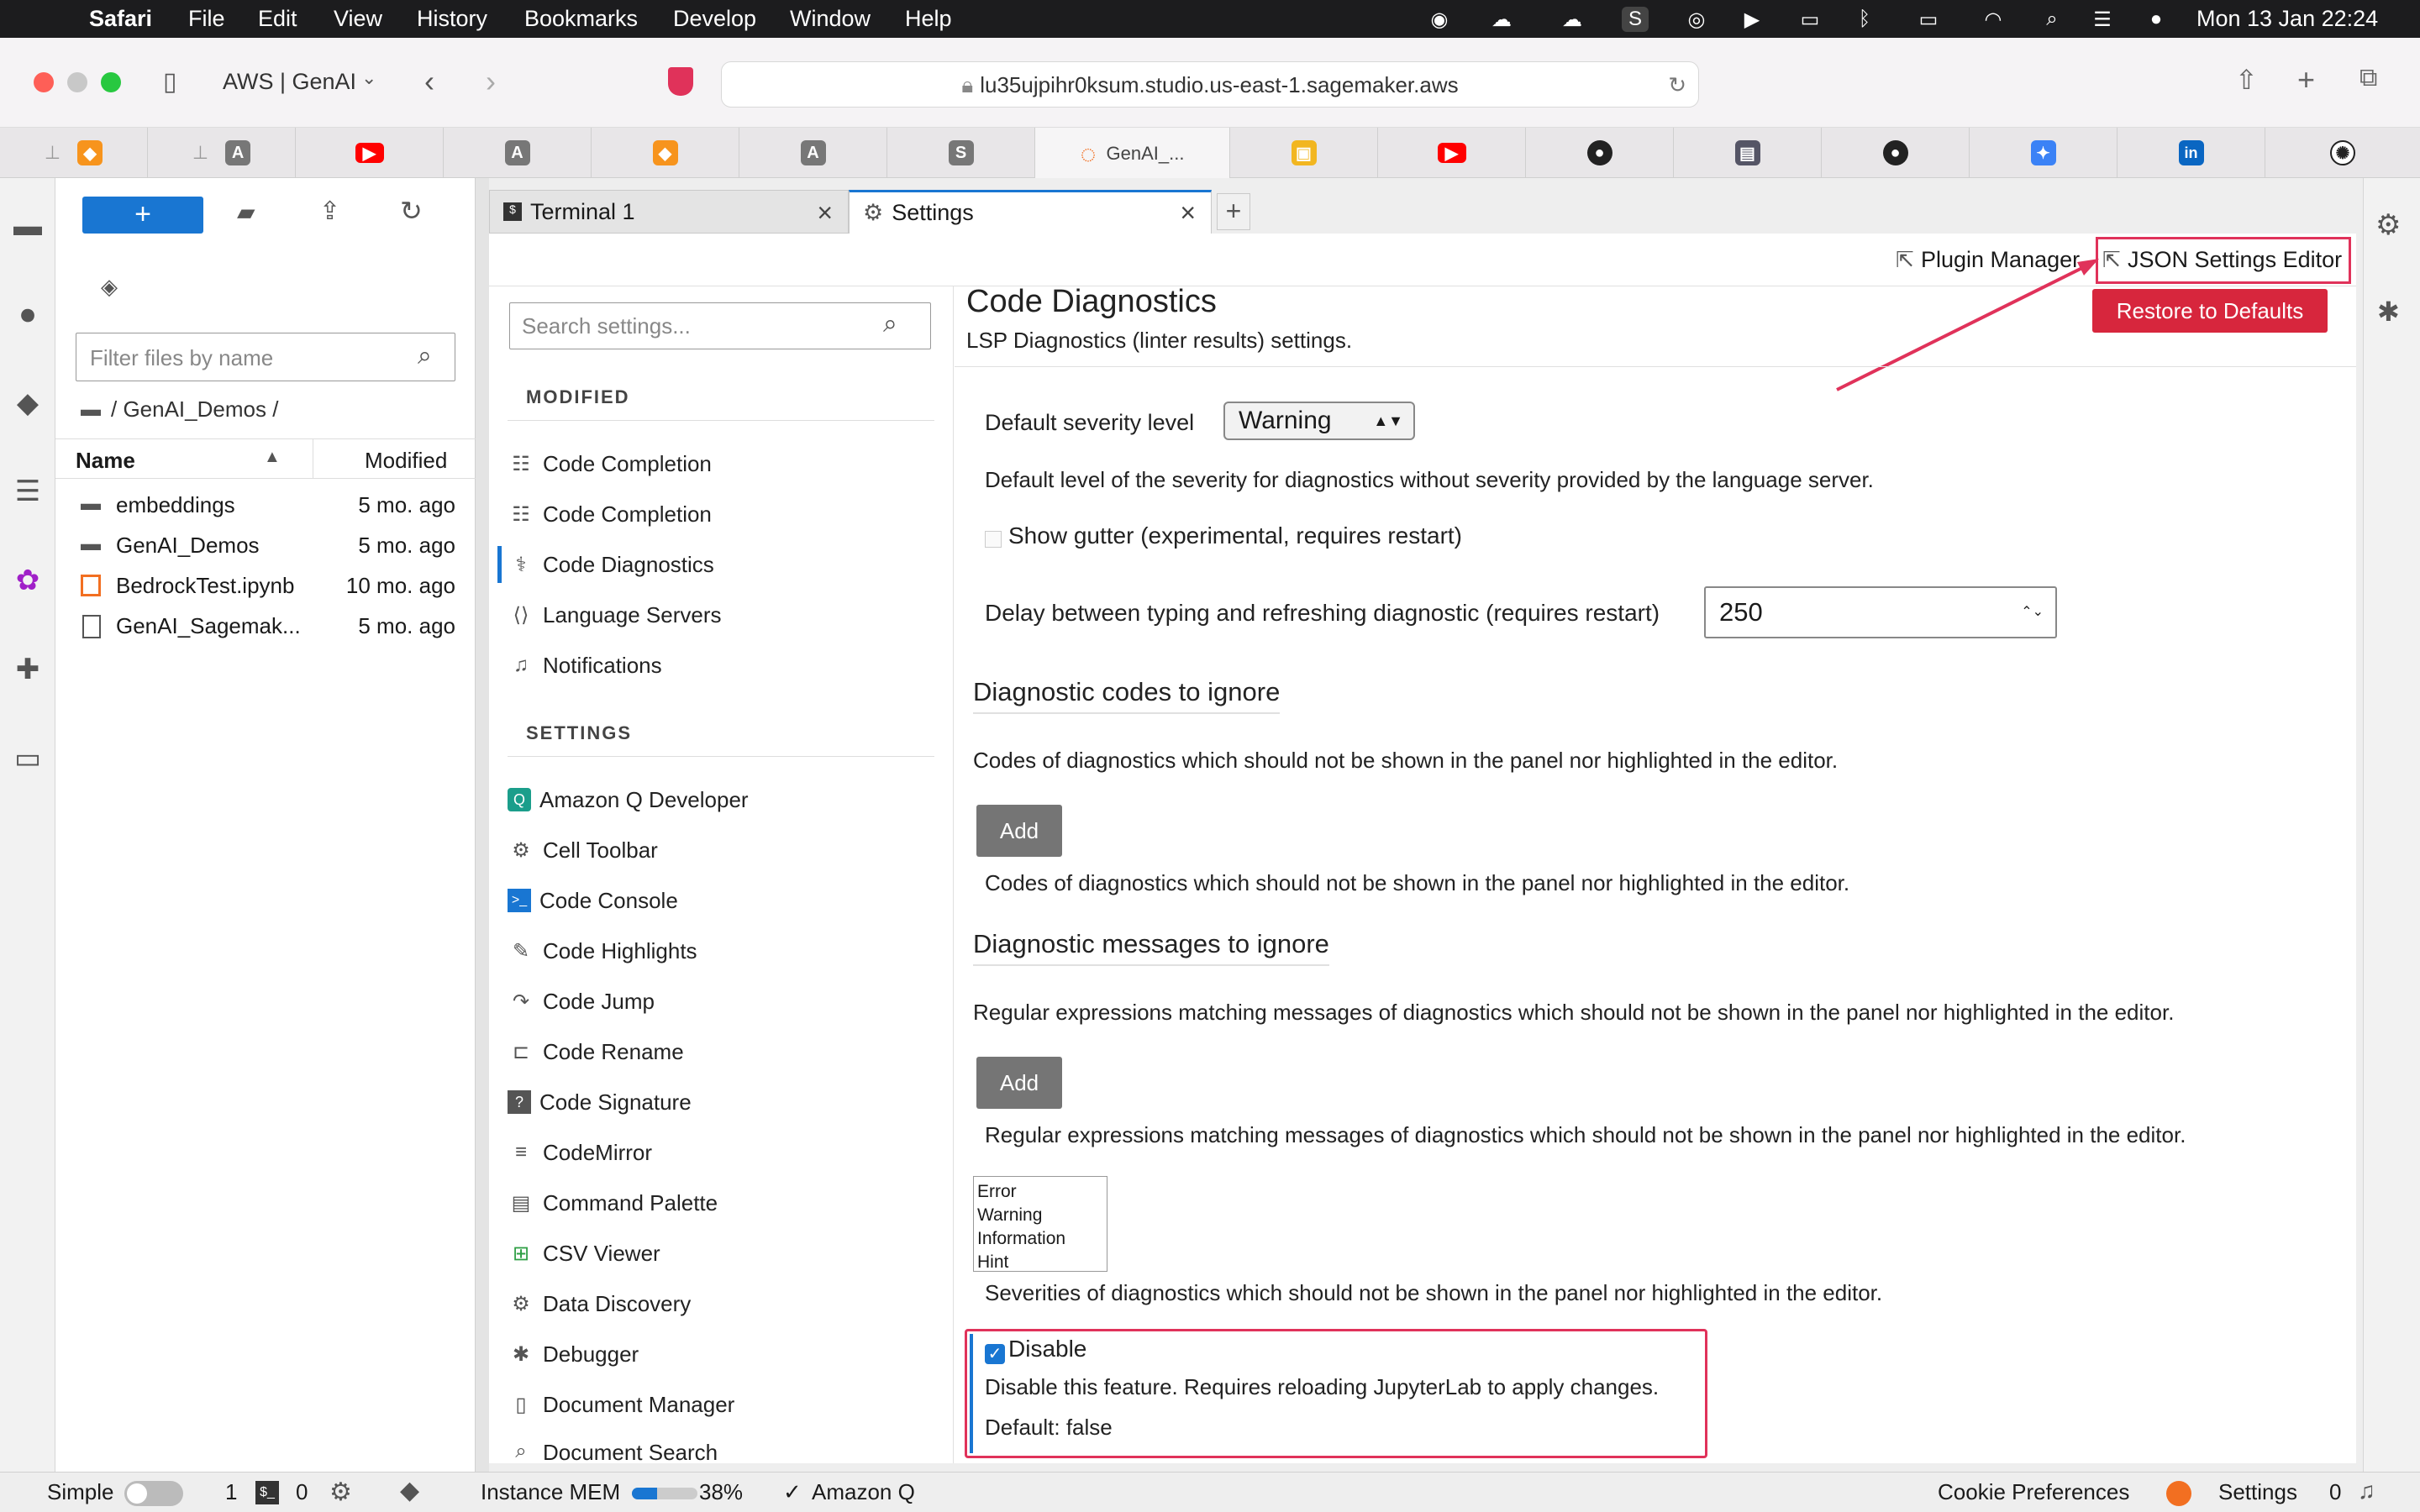 The image size is (2420, 1512). Describe the element at coordinates (581, 19) in the screenshot. I see `menu-bookmarks: Bookmarks` at that location.